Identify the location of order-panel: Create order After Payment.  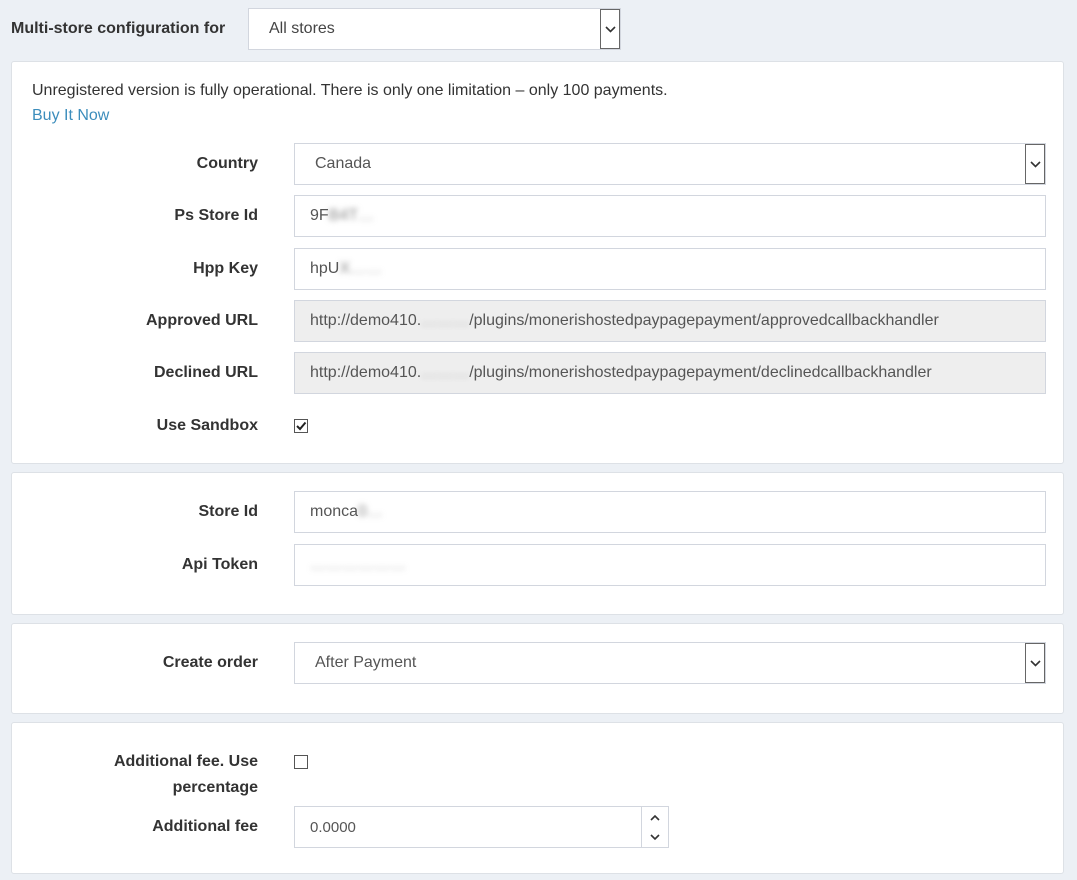
(537, 668).